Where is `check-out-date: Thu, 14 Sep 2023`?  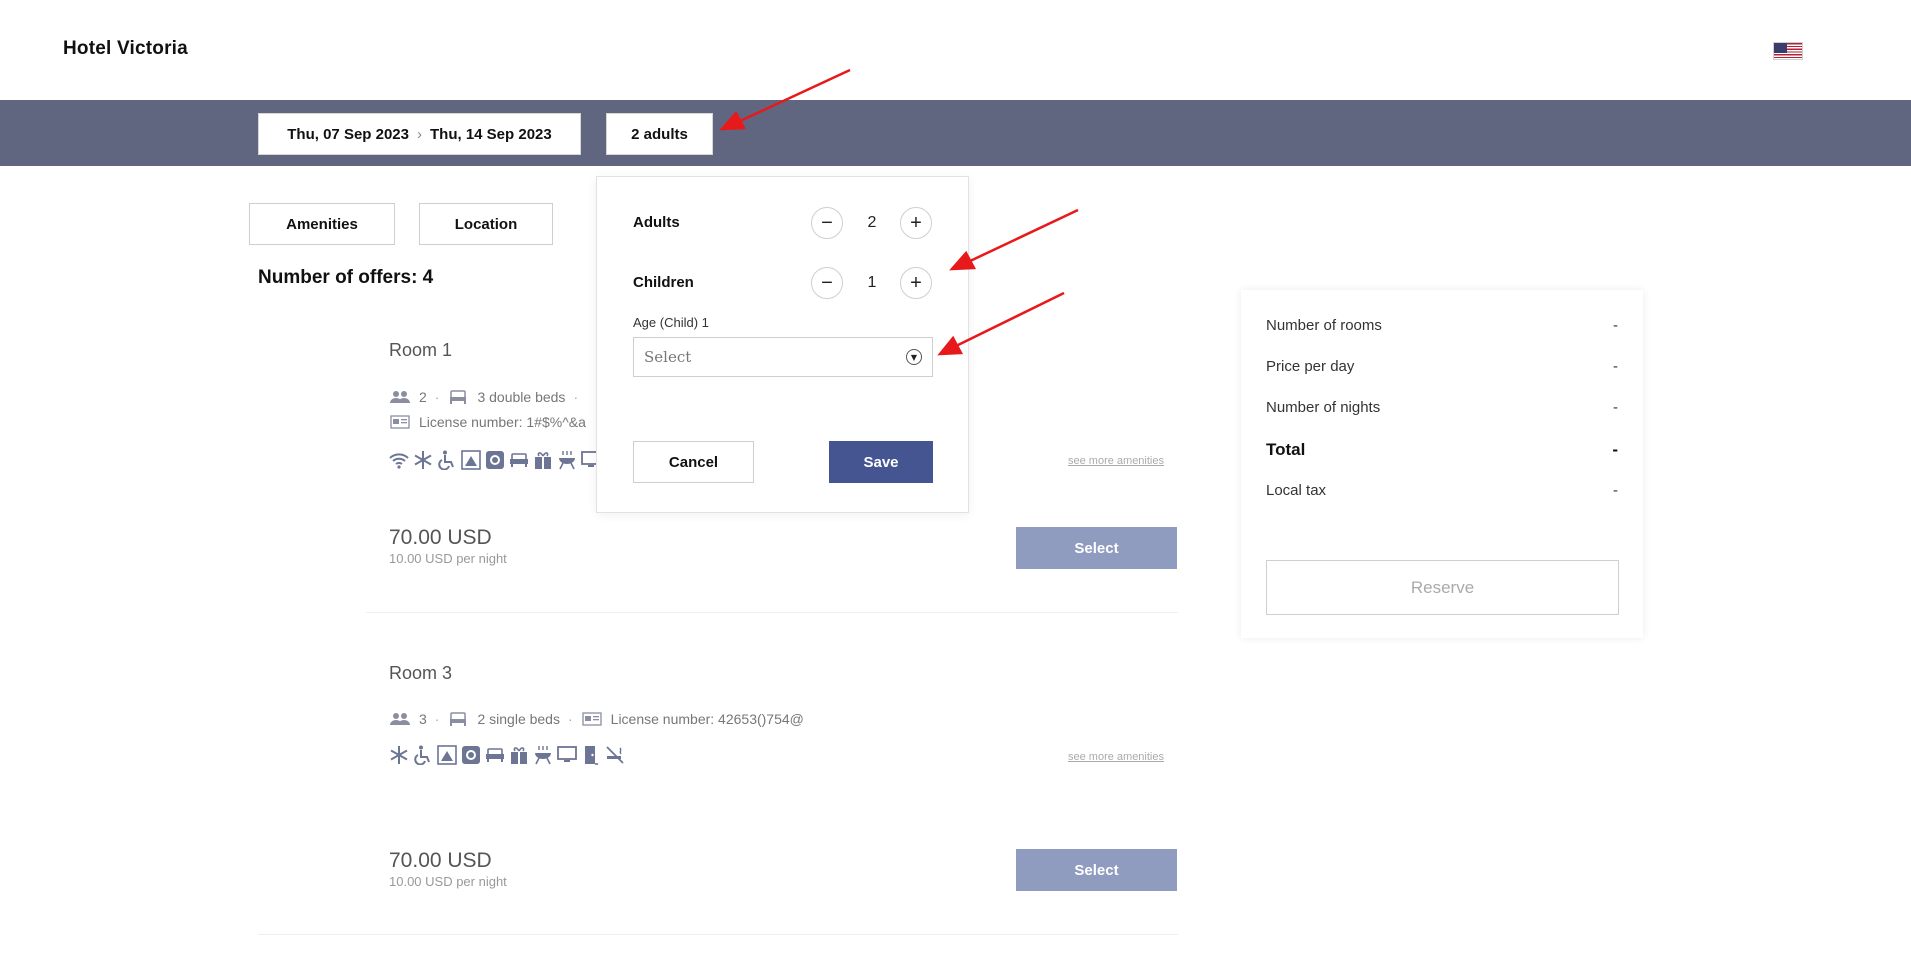 check-out-date: Thu, 14 Sep 2023 is located at coordinates (491, 134).